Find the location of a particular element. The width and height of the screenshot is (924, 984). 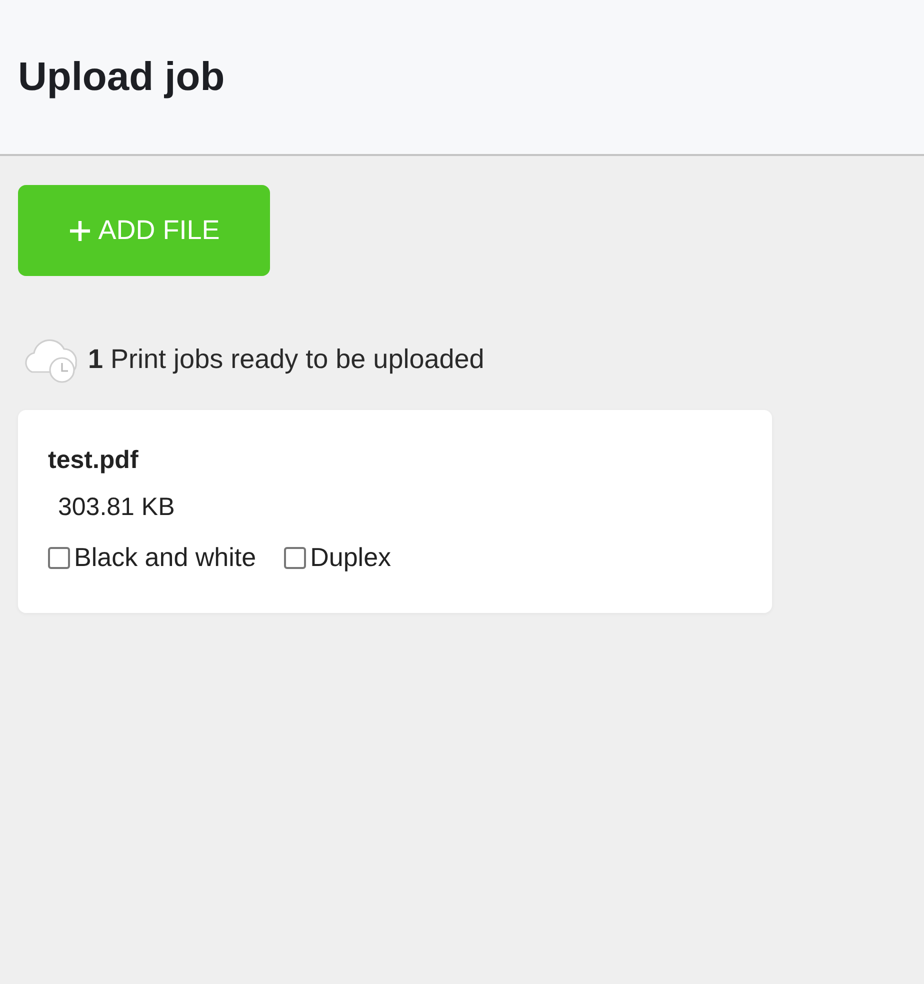

file-name: test.pdf is located at coordinates (94, 460).